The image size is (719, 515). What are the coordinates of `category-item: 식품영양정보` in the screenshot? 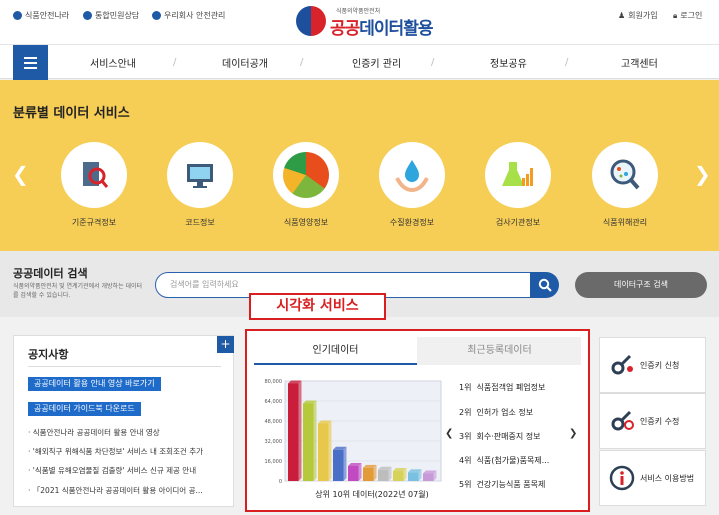 It's located at (306, 185).